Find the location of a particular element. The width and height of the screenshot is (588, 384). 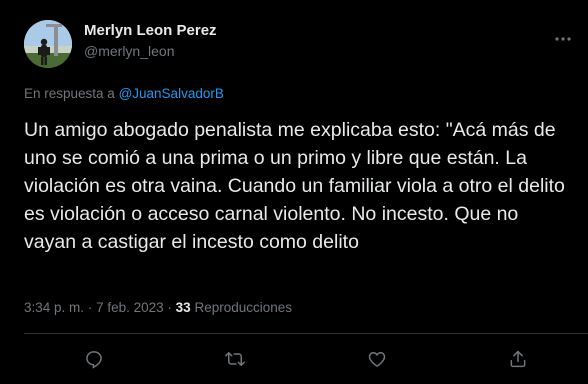

profile-photo is located at coordinates (48, 44).